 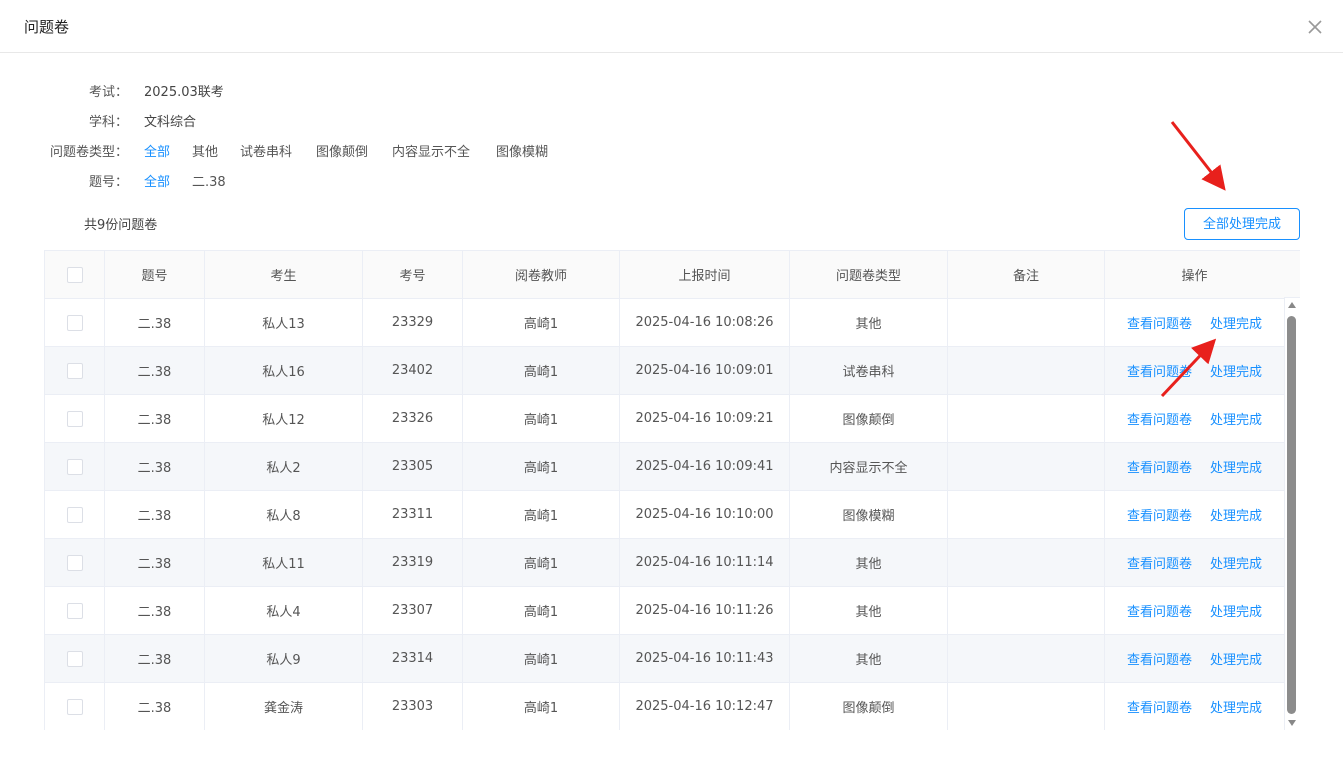 I want to click on cell-issue-type: 图像模糊, so click(x=868, y=514).